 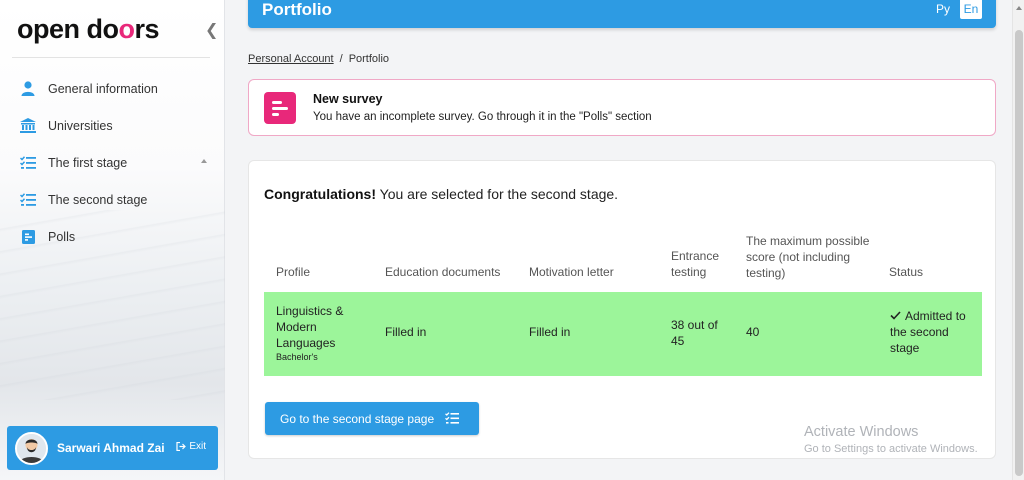 I want to click on scroll-up-icon, so click(x=1019, y=8).